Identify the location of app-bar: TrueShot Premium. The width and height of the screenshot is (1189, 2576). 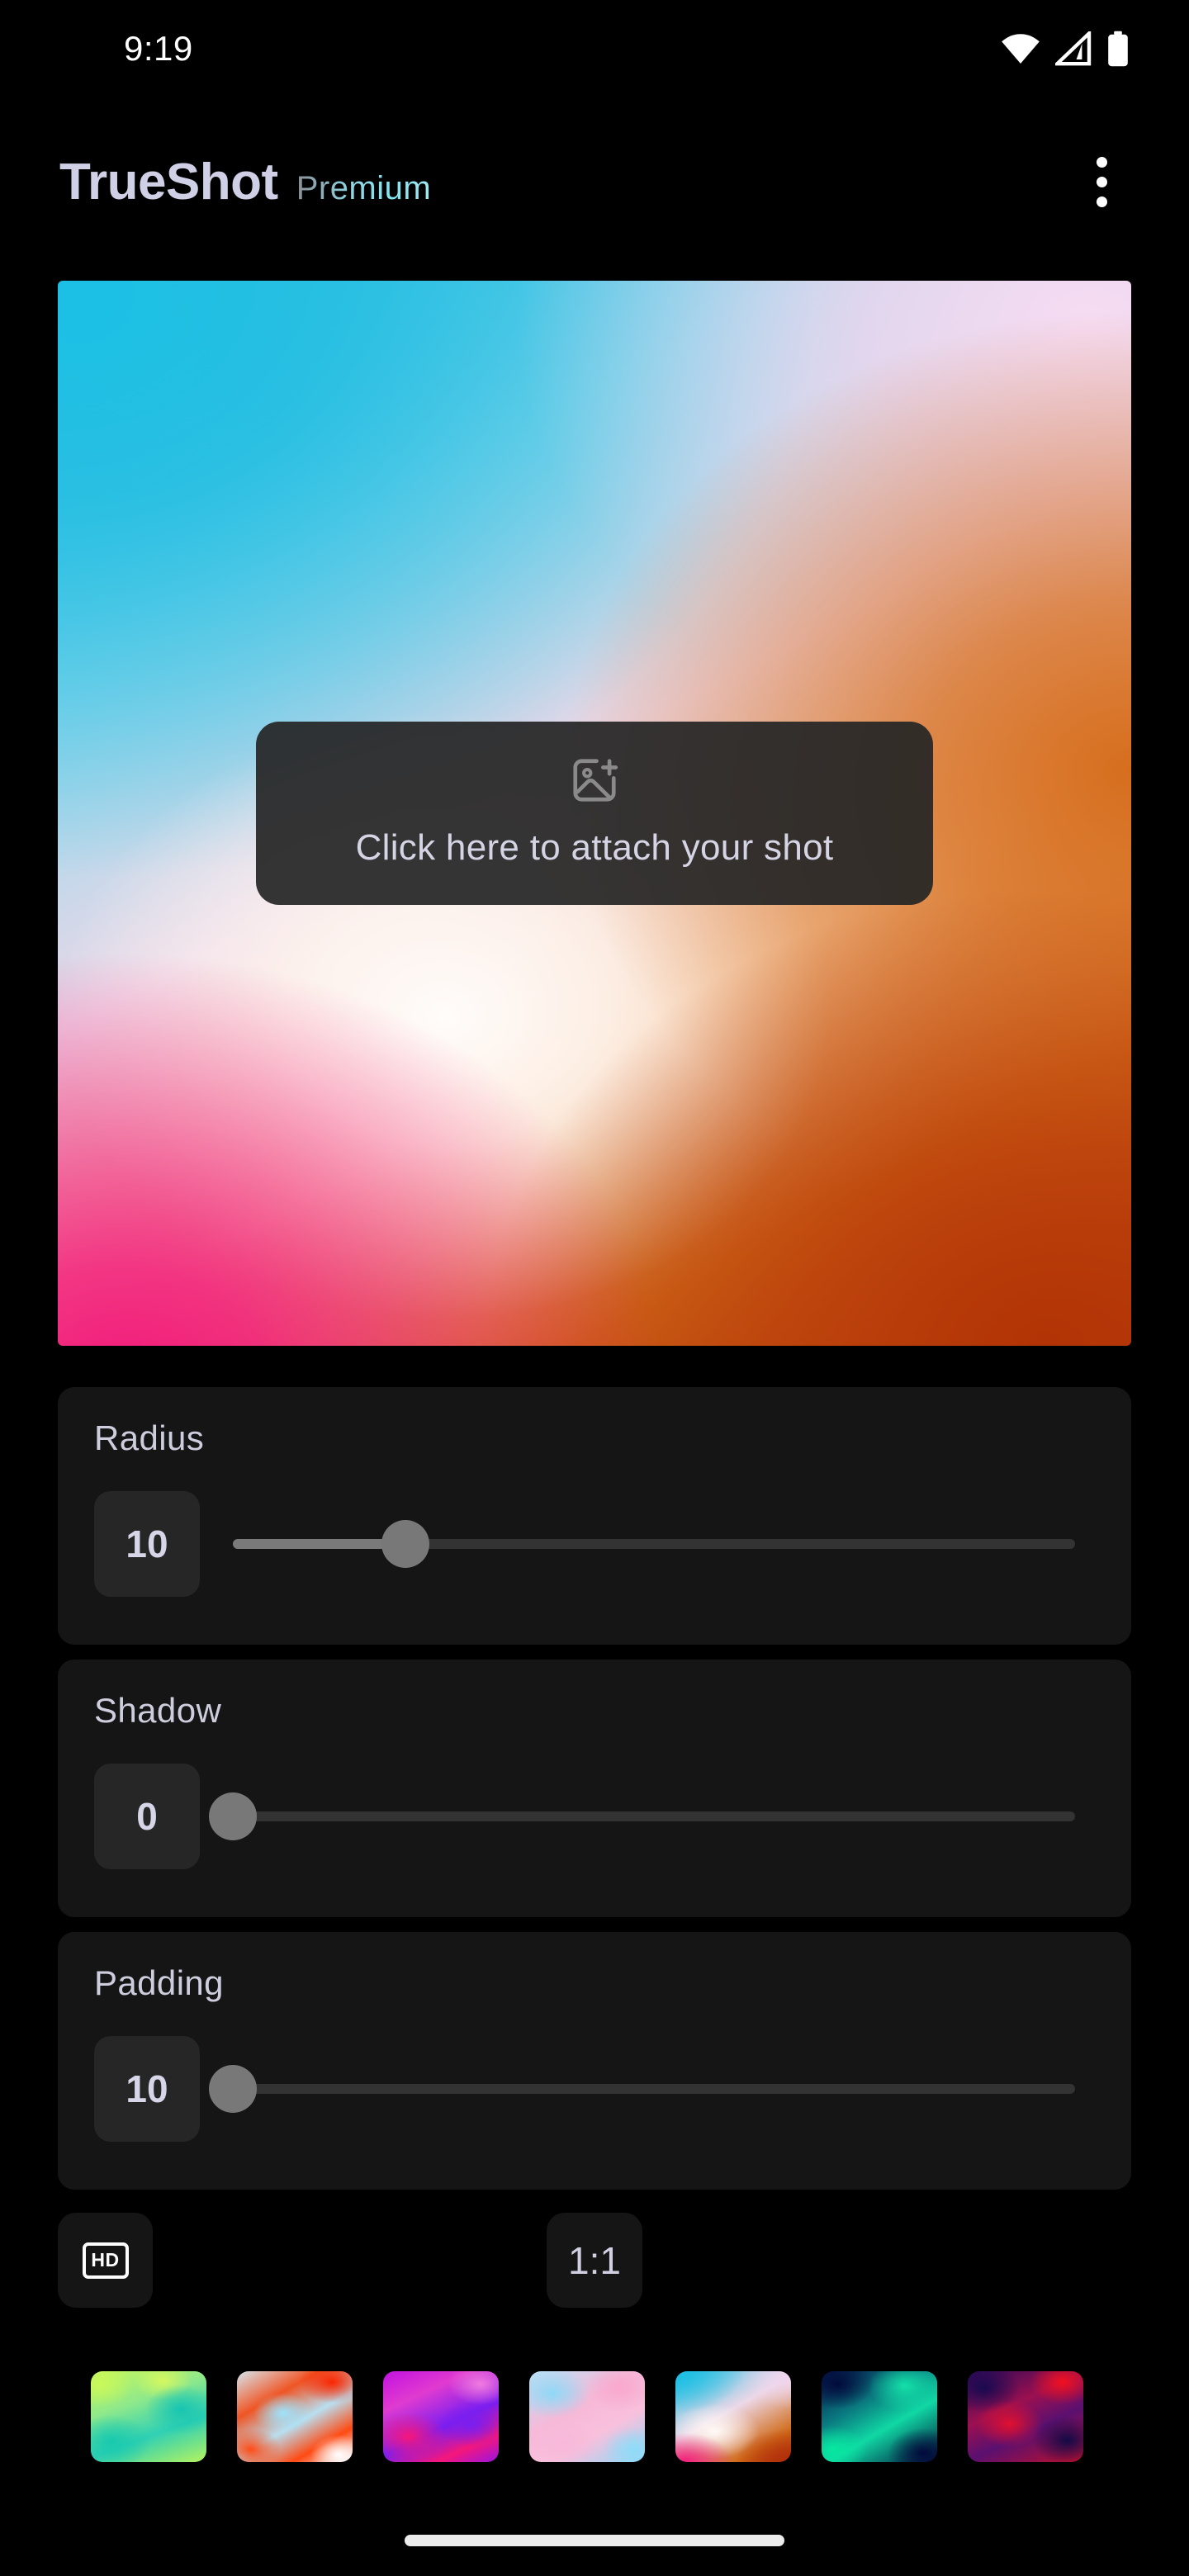
(594, 181).